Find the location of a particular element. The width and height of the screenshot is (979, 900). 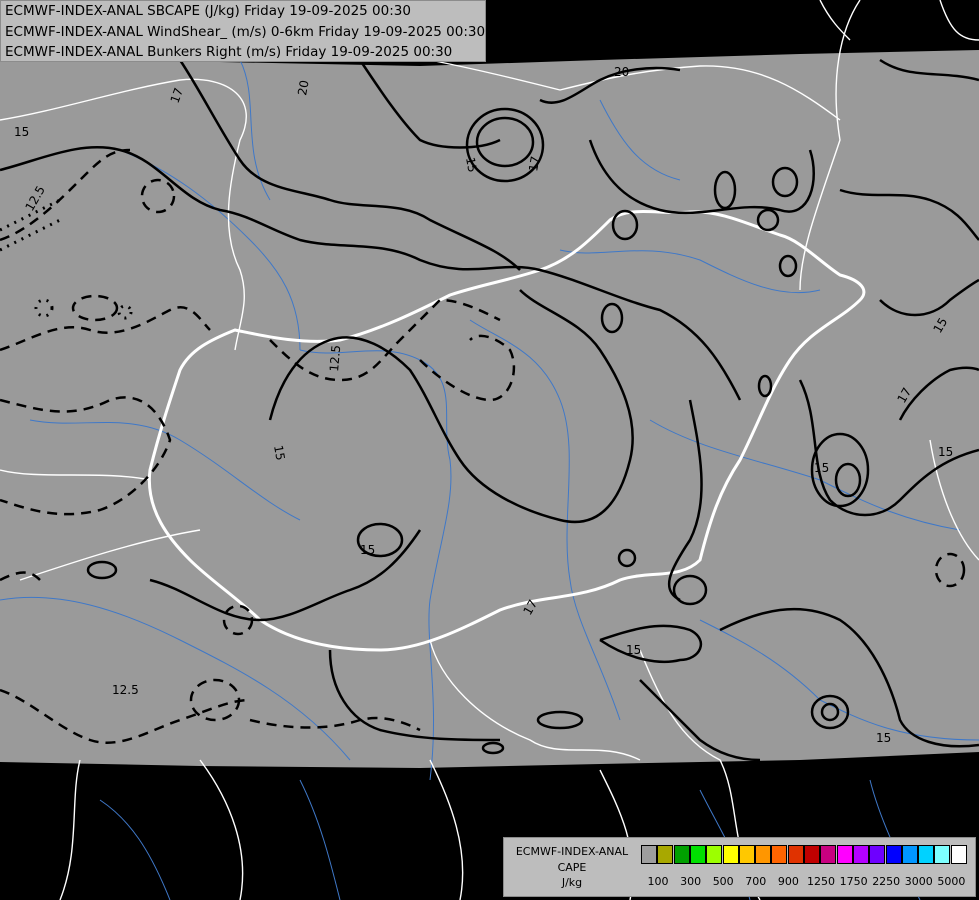

legend-tick-label: 500 is located at coordinates (723, 881).